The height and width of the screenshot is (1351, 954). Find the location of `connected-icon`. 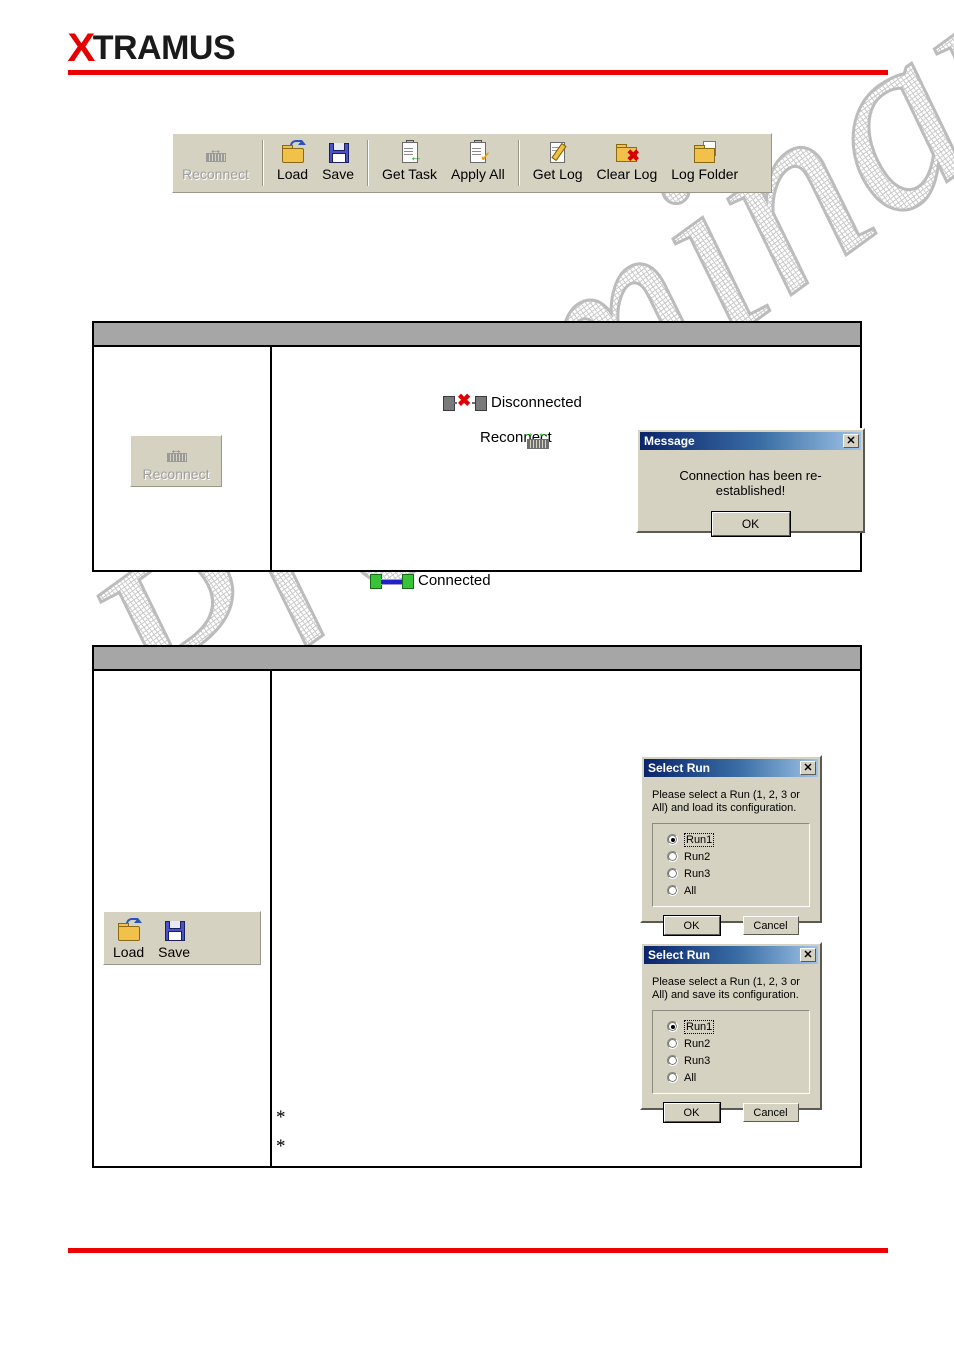

connected-icon is located at coordinates (392, 581).